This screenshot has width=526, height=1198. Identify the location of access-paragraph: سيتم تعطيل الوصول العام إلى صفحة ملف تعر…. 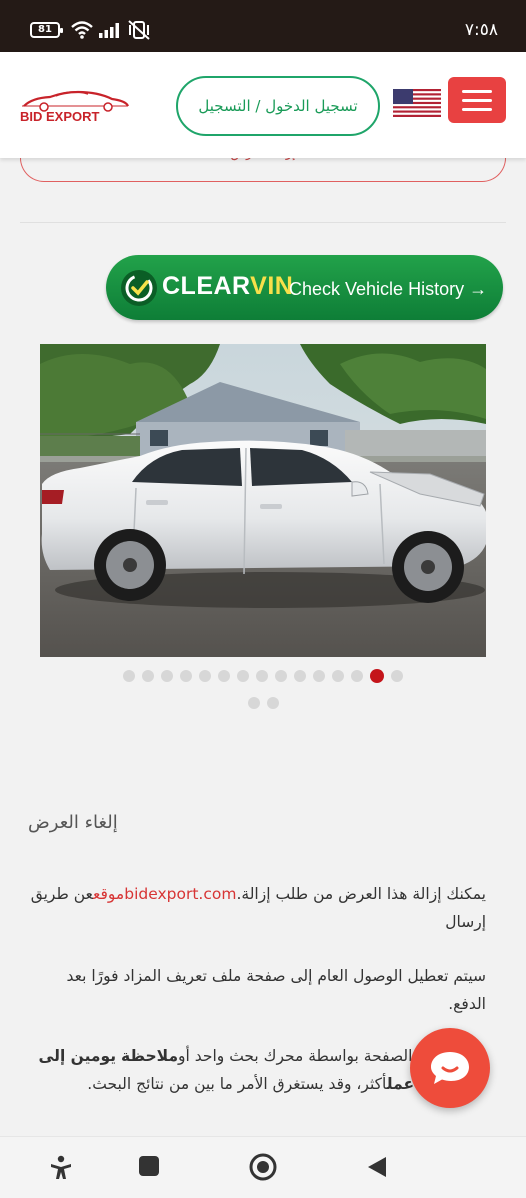
(276, 990).